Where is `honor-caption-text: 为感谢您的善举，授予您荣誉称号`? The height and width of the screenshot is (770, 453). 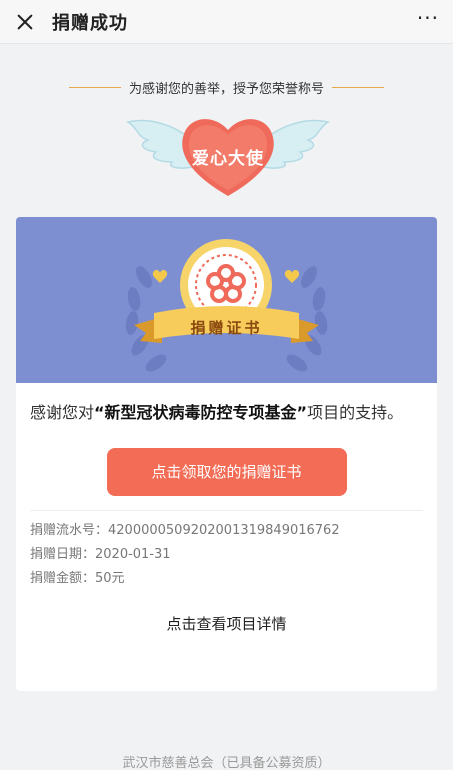 honor-caption-text: 为感谢您的善举，授予您荣誉称号 is located at coordinates (226, 89).